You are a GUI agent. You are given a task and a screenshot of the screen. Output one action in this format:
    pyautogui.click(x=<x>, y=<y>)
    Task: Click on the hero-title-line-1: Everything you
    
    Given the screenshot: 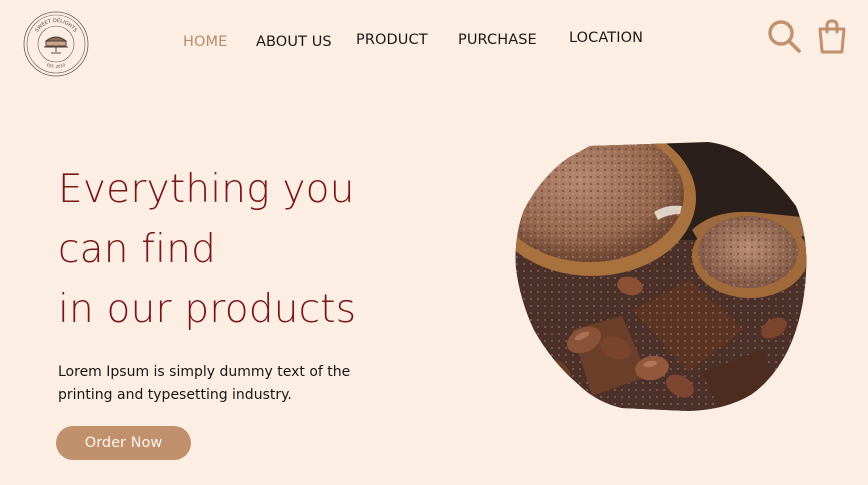 What is the action you would take?
    pyautogui.click(x=206, y=189)
    